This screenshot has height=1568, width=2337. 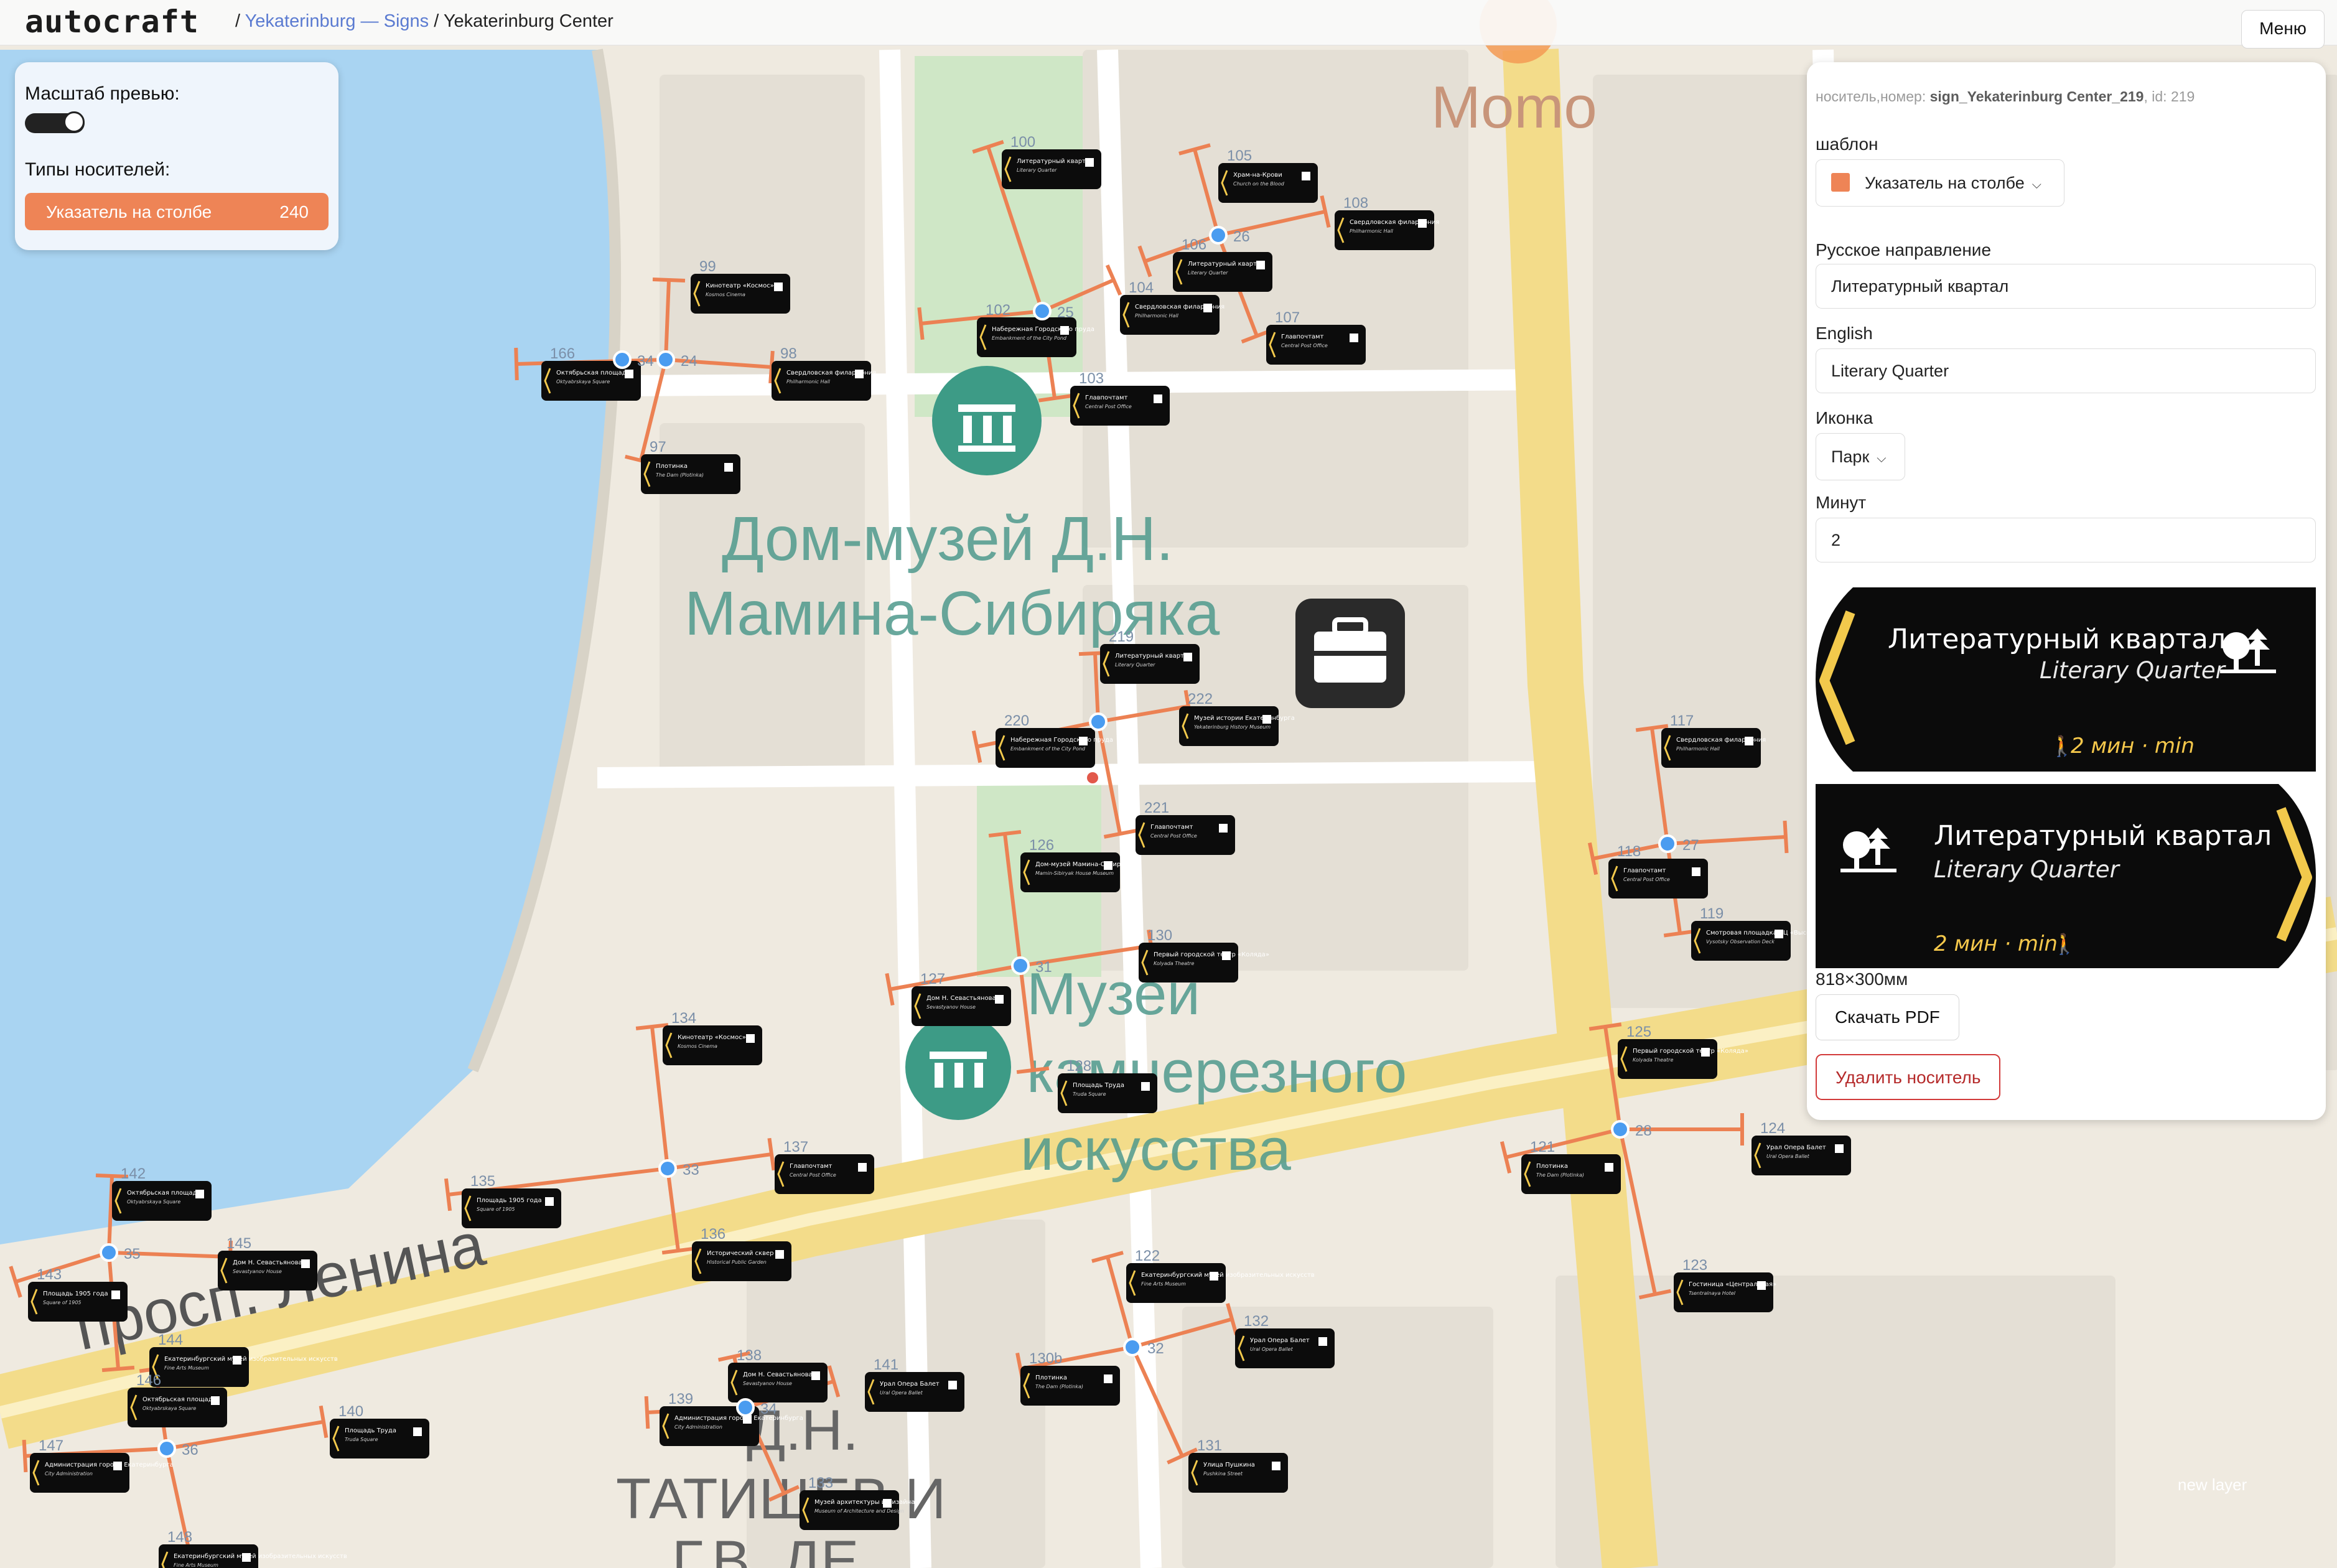 What do you see at coordinates (2066, 287) in the screenshot?
I see `ru-direction-input: Литературный квартал` at bounding box center [2066, 287].